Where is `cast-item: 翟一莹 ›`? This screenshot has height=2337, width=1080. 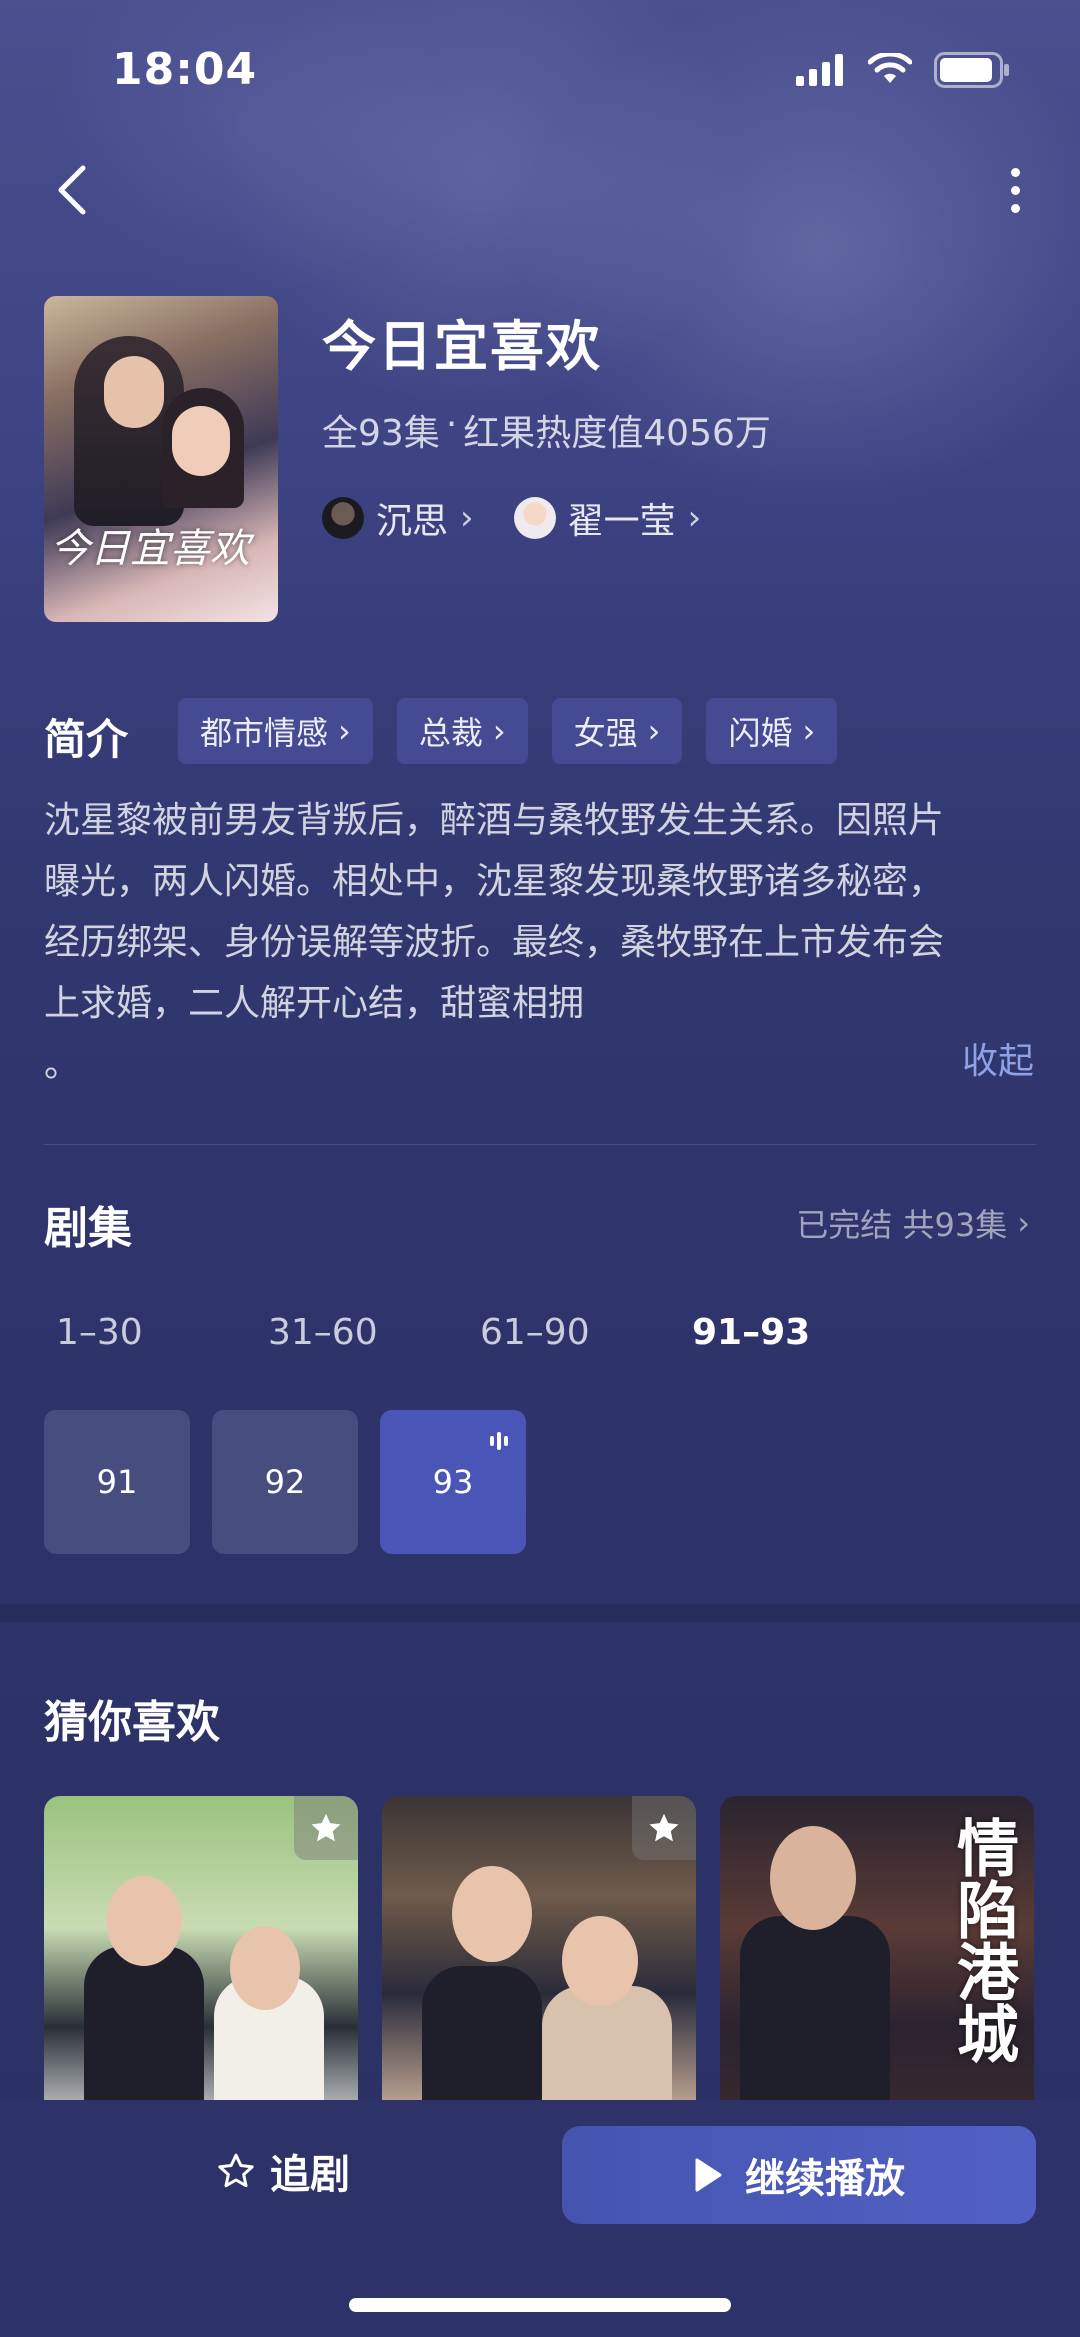 cast-item: 翟一莹 › is located at coordinates (607, 518).